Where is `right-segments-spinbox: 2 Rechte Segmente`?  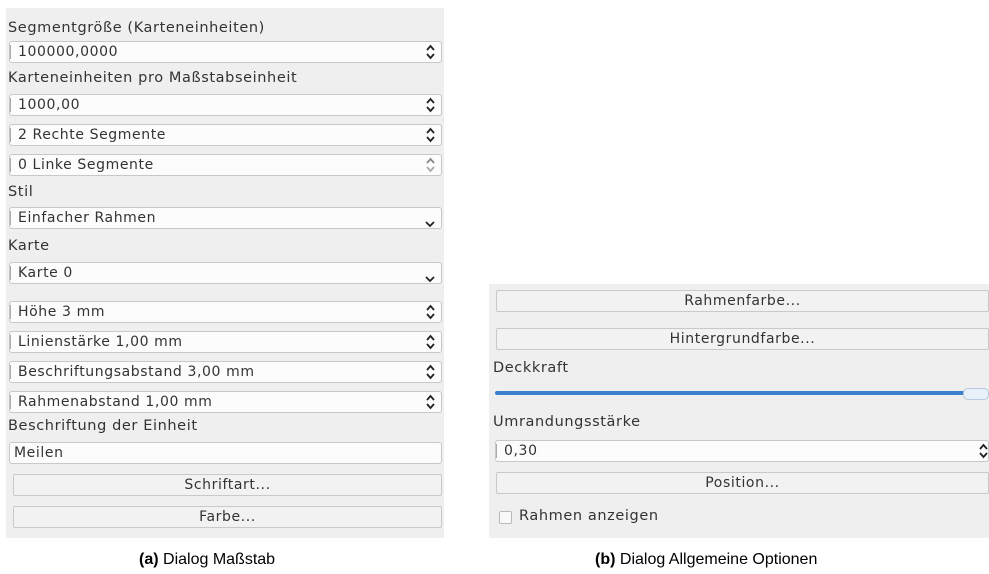 right-segments-spinbox: 2 Rechte Segmente is located at coordinates (225, 135).